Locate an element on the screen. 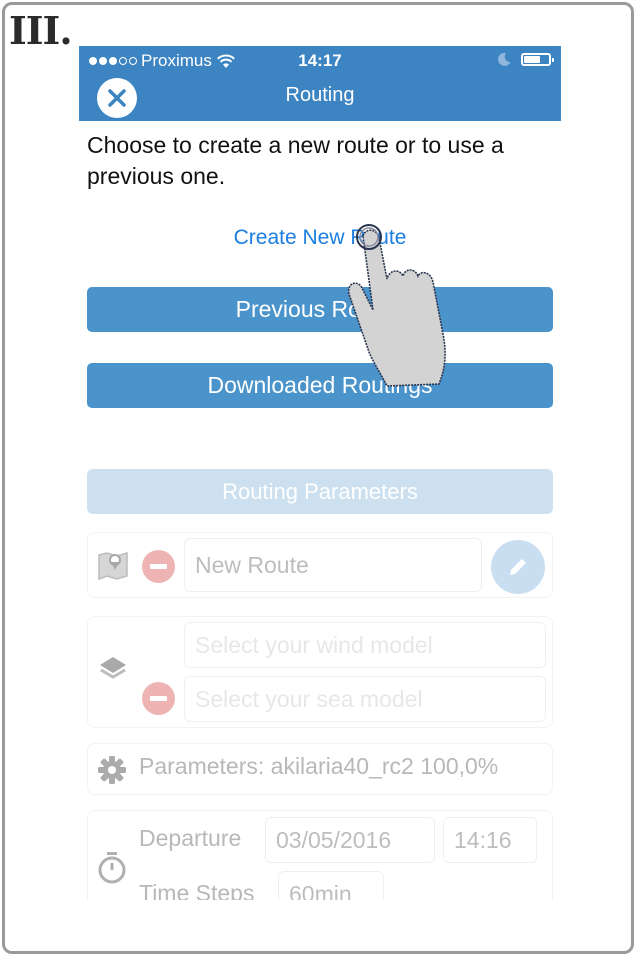 Image resolution: width=640 pixels, height=960 pixels. layers-icon is located at coordinates (113, 668).